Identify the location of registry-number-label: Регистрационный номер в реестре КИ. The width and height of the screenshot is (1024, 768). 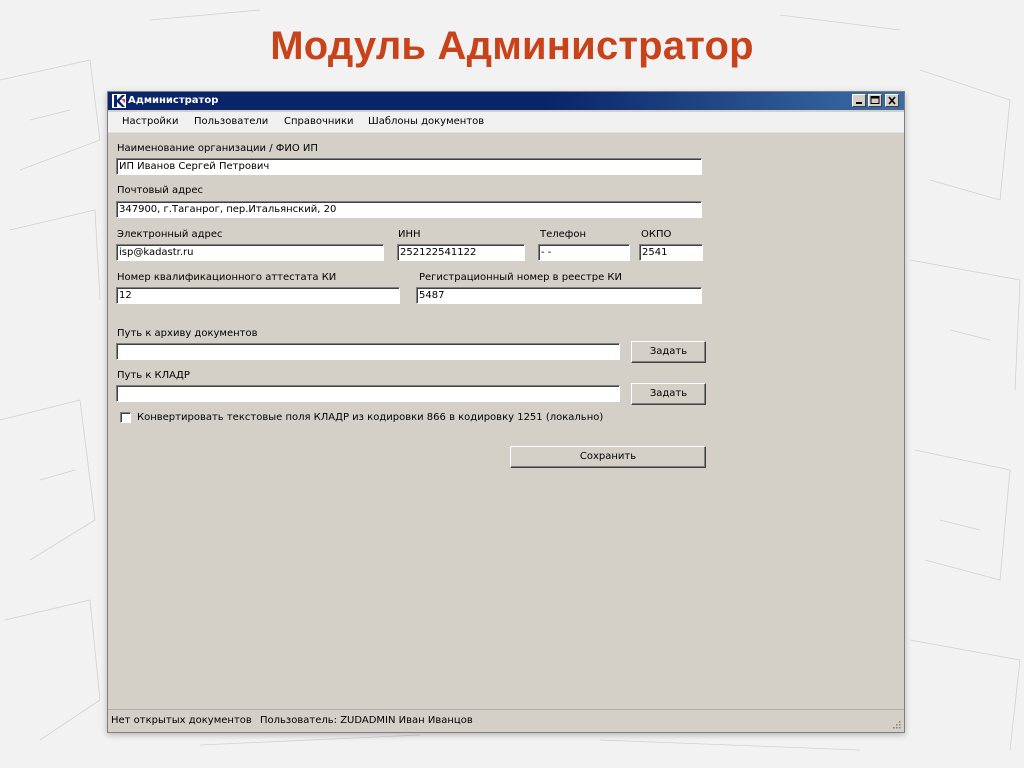
(520, 277).